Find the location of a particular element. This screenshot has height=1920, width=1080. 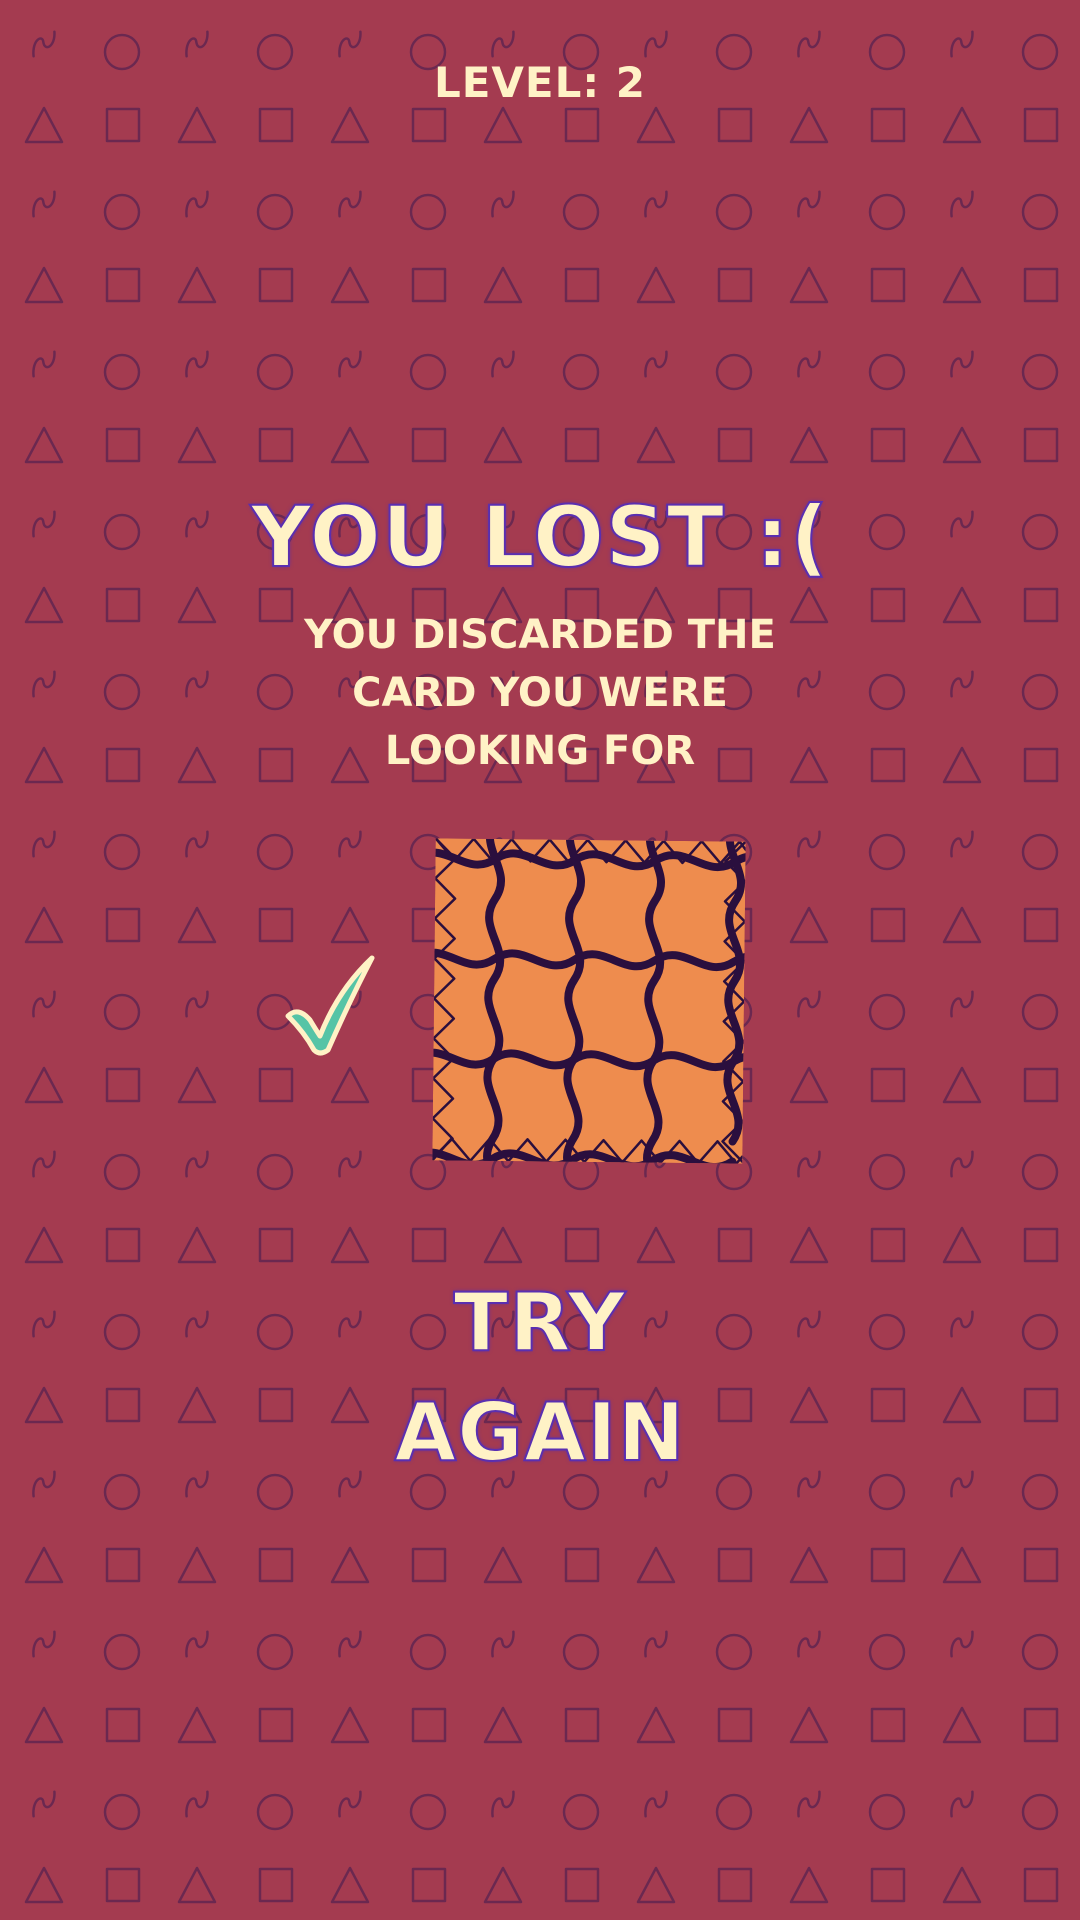

checkmark-icon is located at coordinates (330, 1005).